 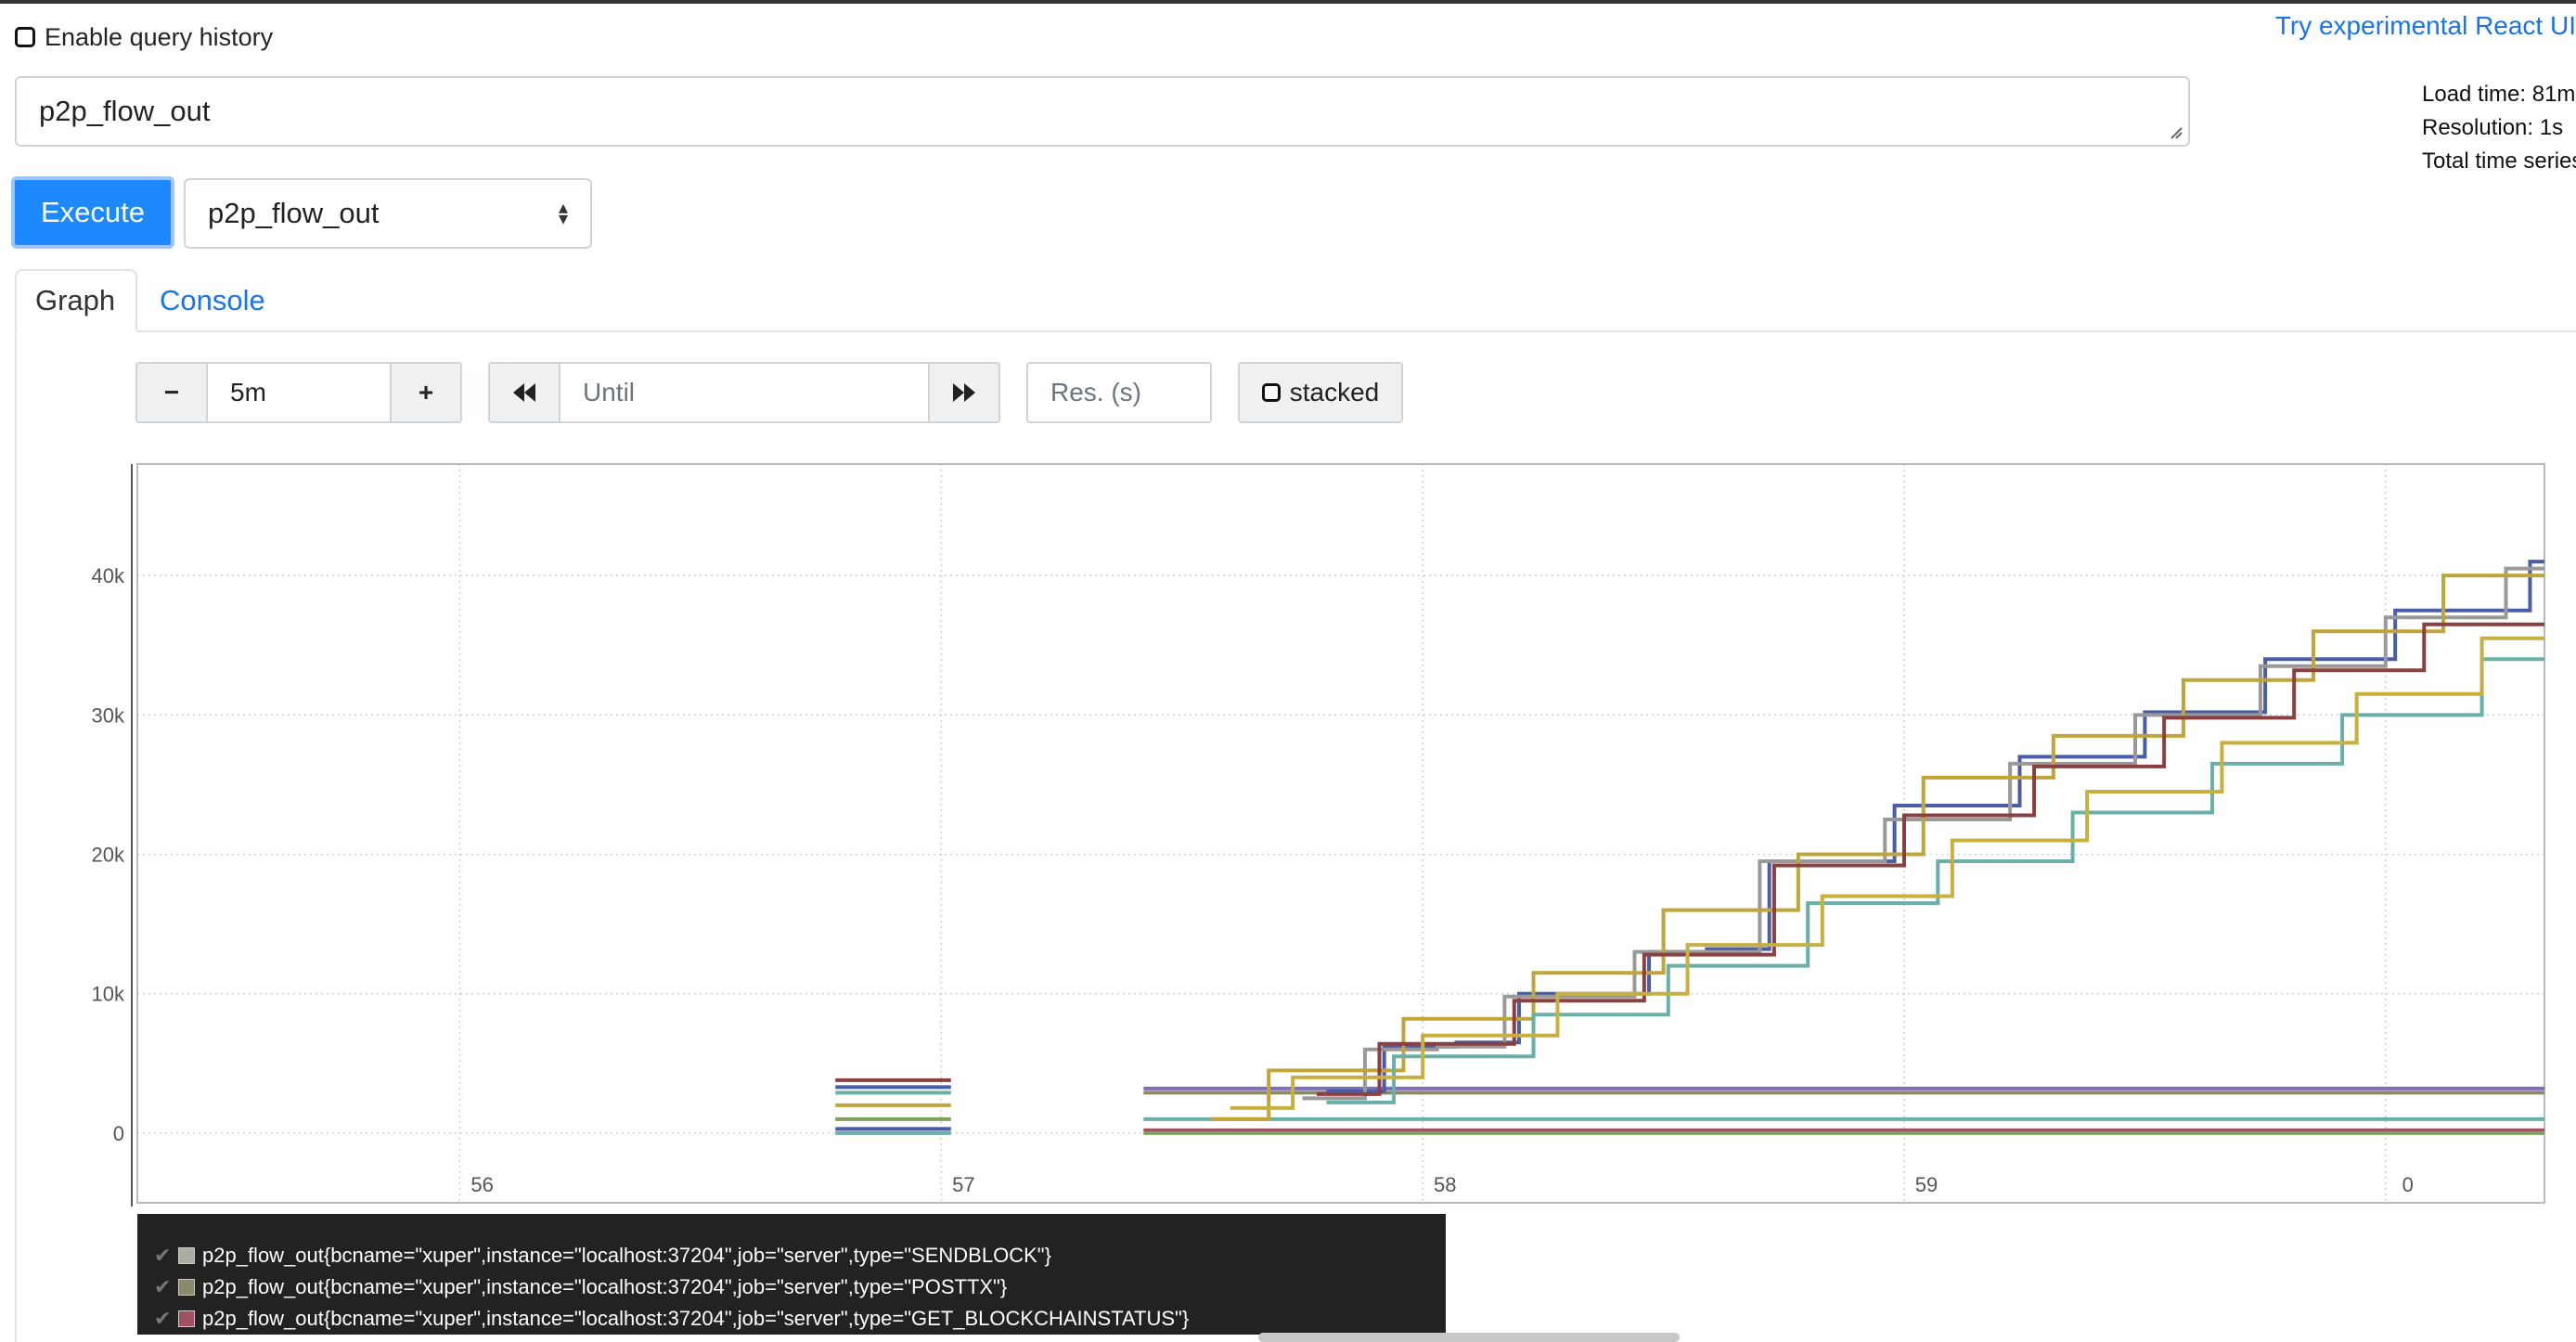 What do you see at coordinates (108, 715) in the screenshot?
I see `y-tick-label: 30k` at bounding box center [108, 715].